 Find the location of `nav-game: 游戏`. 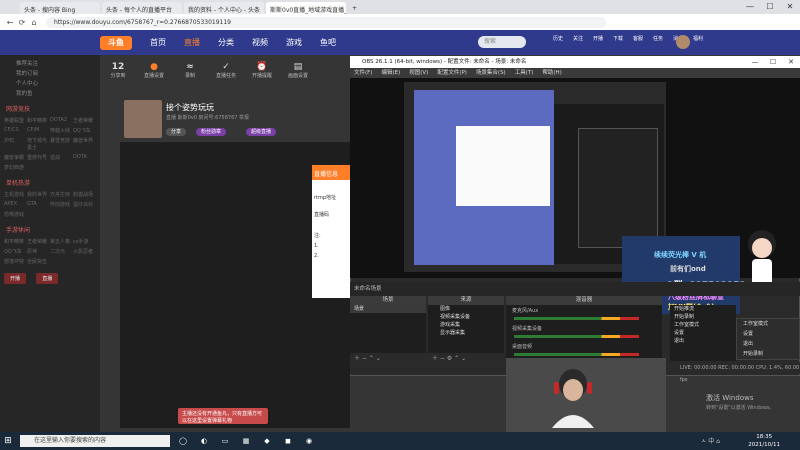

nav-game: 游戏 is located at coordinates (294, 42).